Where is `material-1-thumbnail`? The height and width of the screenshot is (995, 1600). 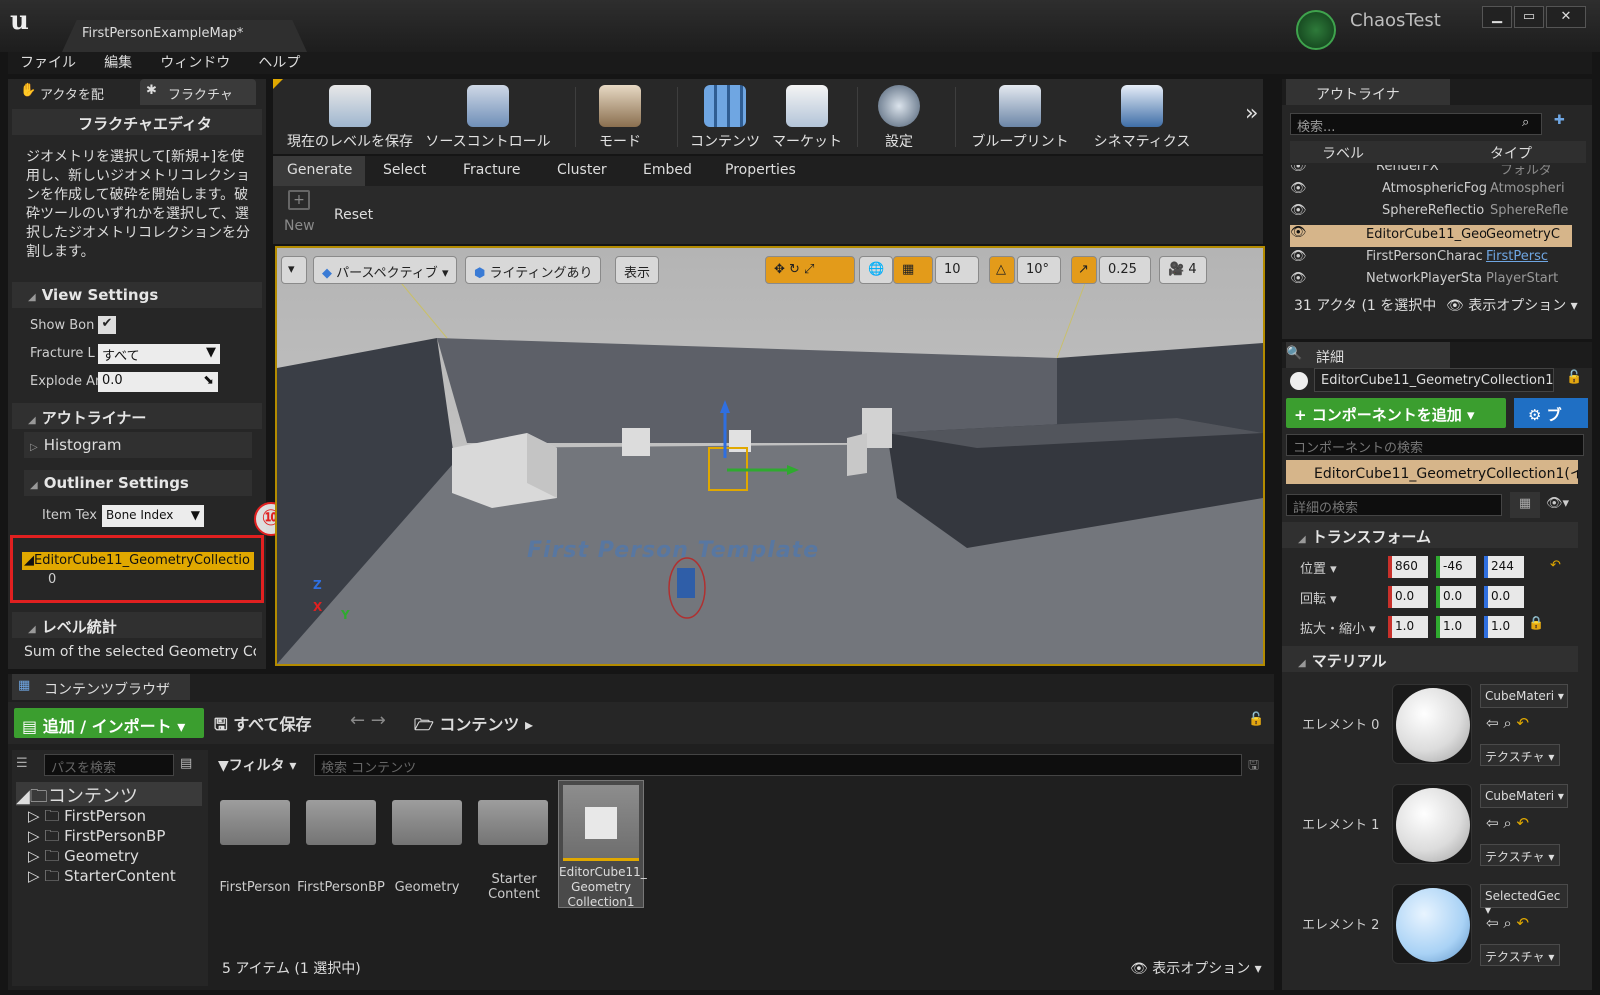 material-1-thumbnail is located at coordinates (1432, 824).